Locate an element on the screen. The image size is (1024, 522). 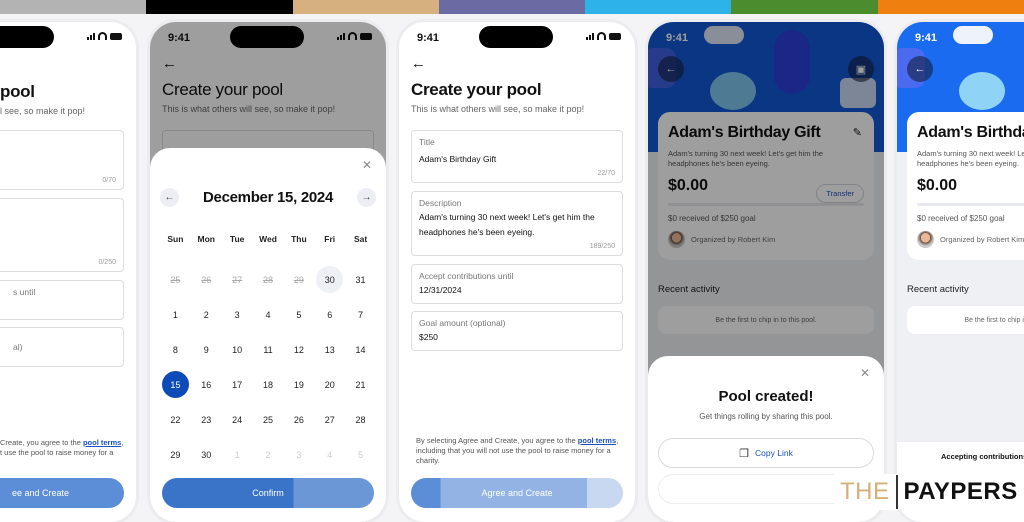
organizer-name: Organized by Robert Kim is located at coordinates (982, 239).